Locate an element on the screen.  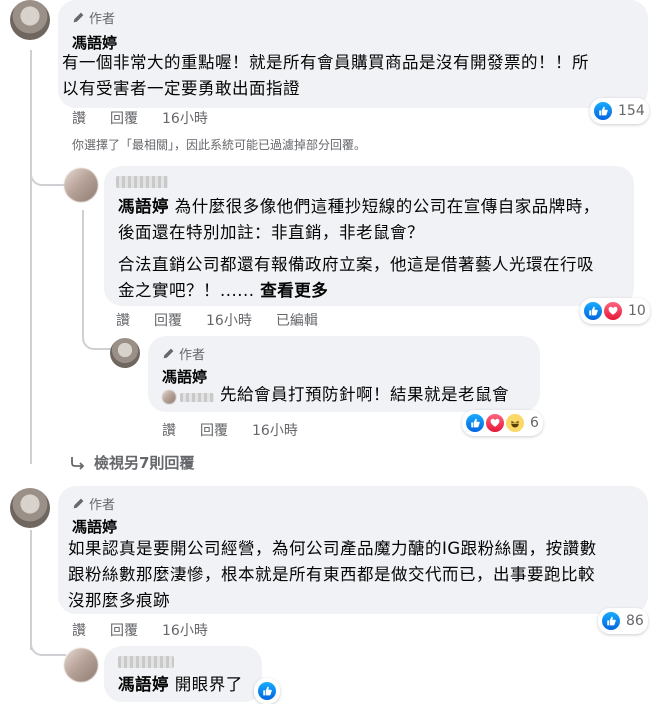
reply-text-line: 為什麼很多像他們這種抄短線的公司在宣傳自家品牌時， is located at coordinates (384, 206).